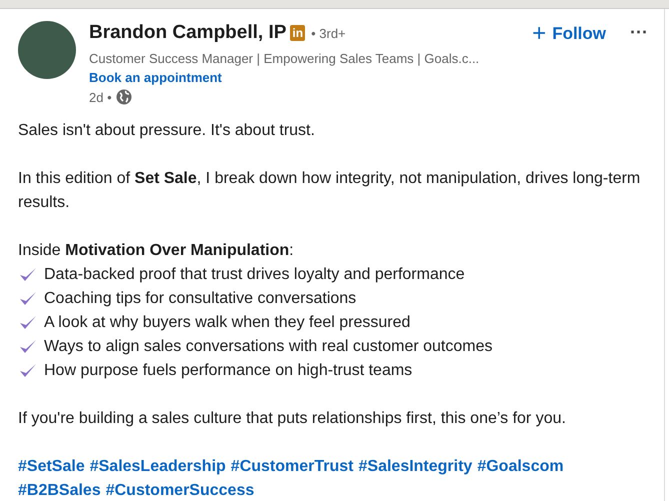 The height and width of the screenshot is (501, 669). I want to click on bullet-text: A look at why buyers walk when they feel pressured, so click(227, 323).